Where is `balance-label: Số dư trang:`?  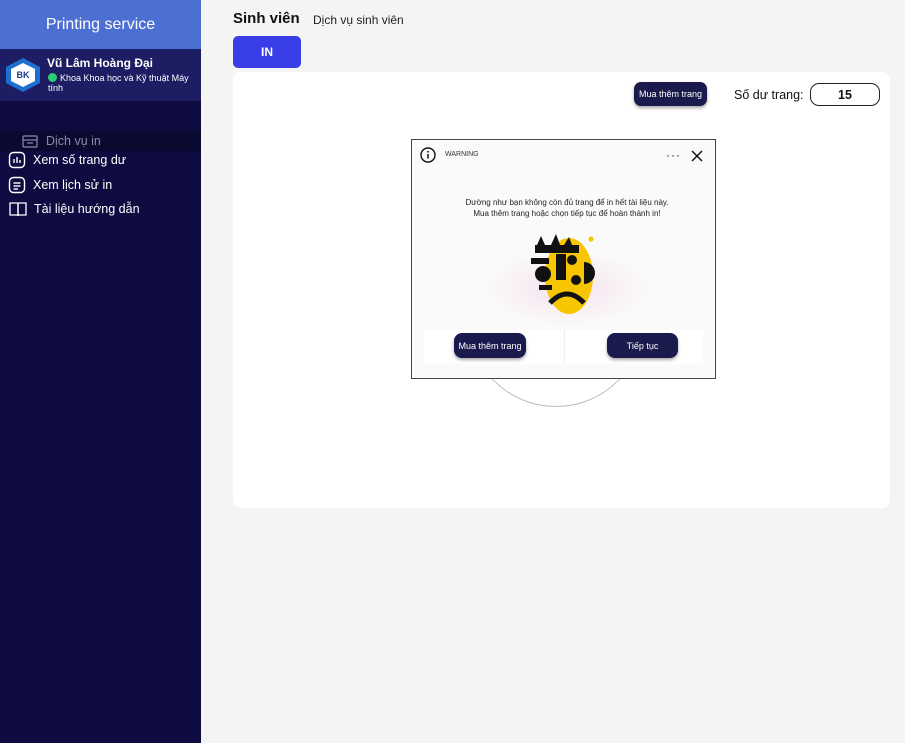 balance-label: Số dư trang: is located at coordinates (769, 95).